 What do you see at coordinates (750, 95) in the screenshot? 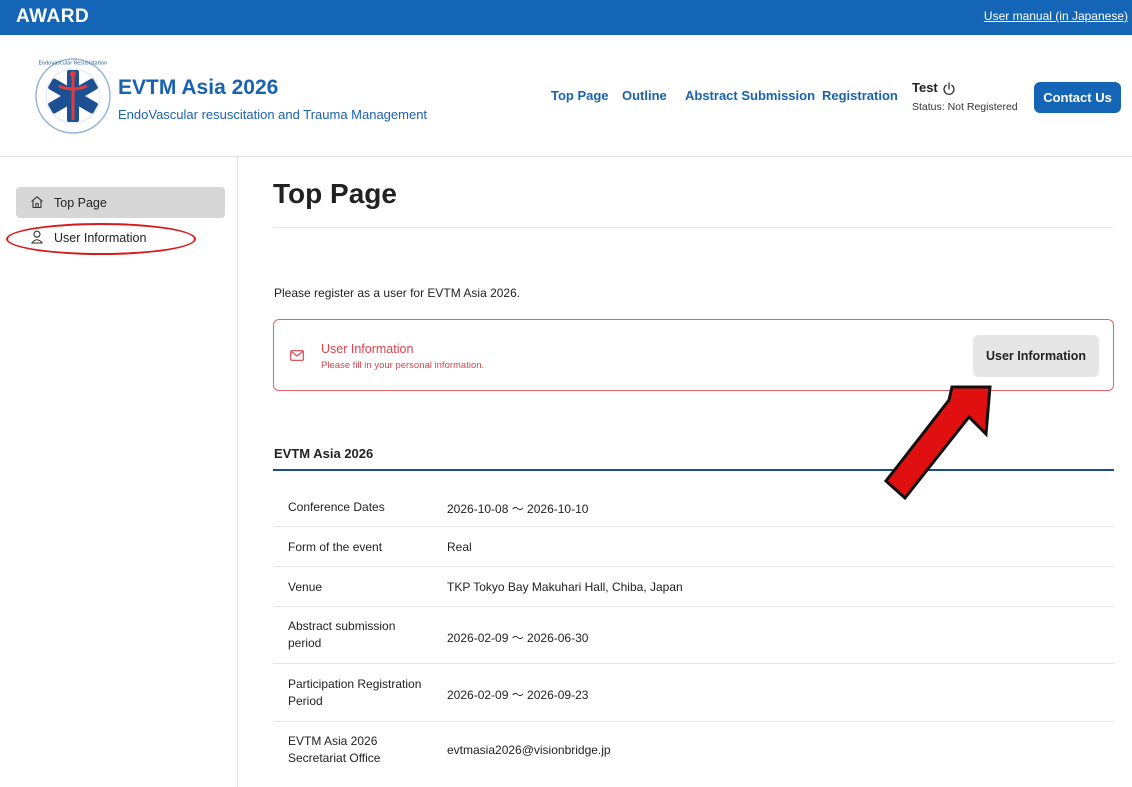
I see `nav-abstract-submission: Abstract Submission` at bounding box center [750, 95].